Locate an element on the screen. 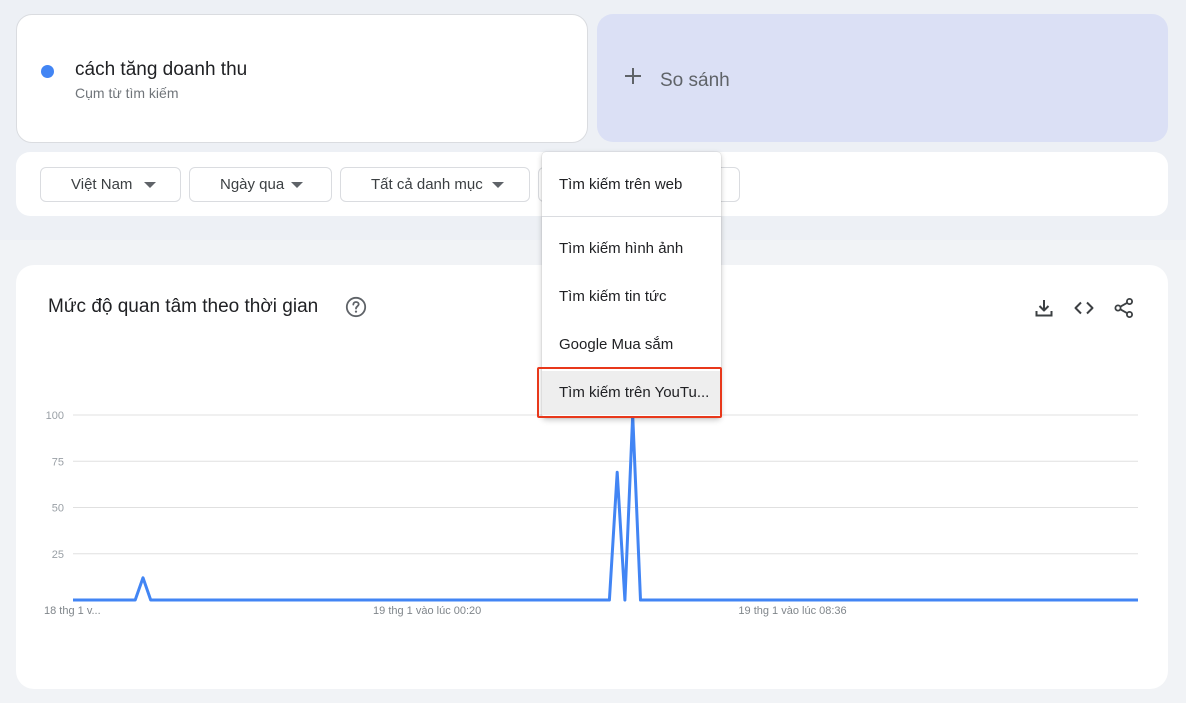 The height and width of the screenshot is (703, 1186). menu-item-label: Tìm kiếm hình ảnh is located at coordinates (621, 248).